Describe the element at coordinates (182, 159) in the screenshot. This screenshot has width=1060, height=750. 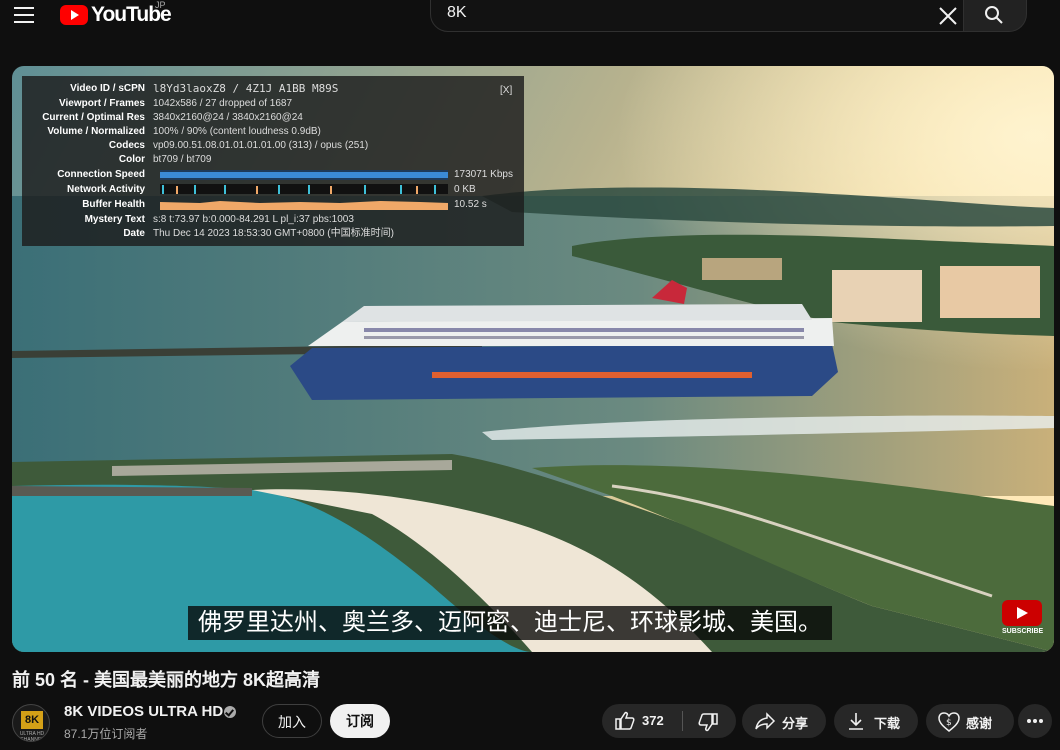
I see `stats-value: bt709 / bt709` at that location.